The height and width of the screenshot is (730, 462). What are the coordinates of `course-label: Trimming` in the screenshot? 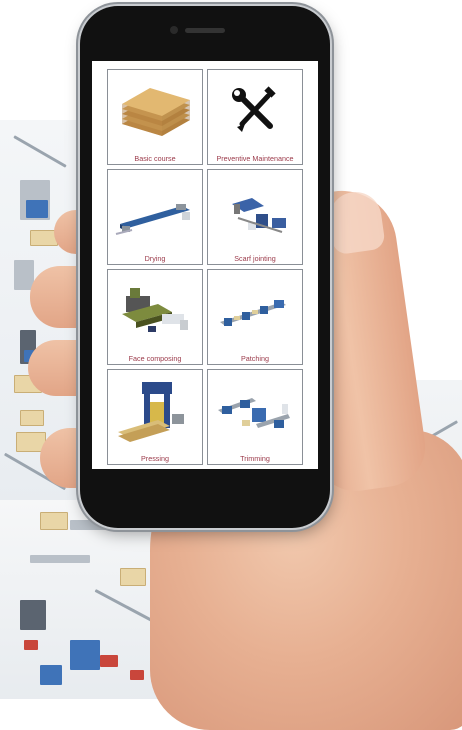 It's located at (255, 458).